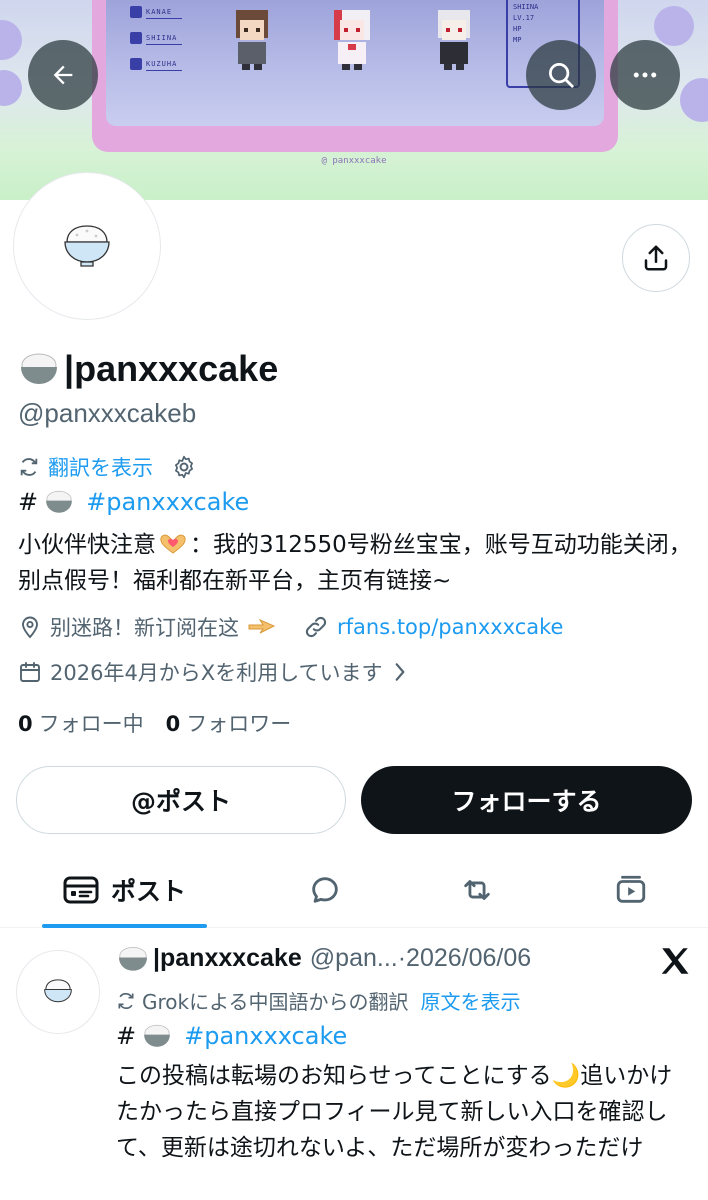 This screenshot has height=1200, width=708. What do you see at coordinates (30, 627) in the screenshot?
I see `location-pin-icon` at bounding box center [30, 627].